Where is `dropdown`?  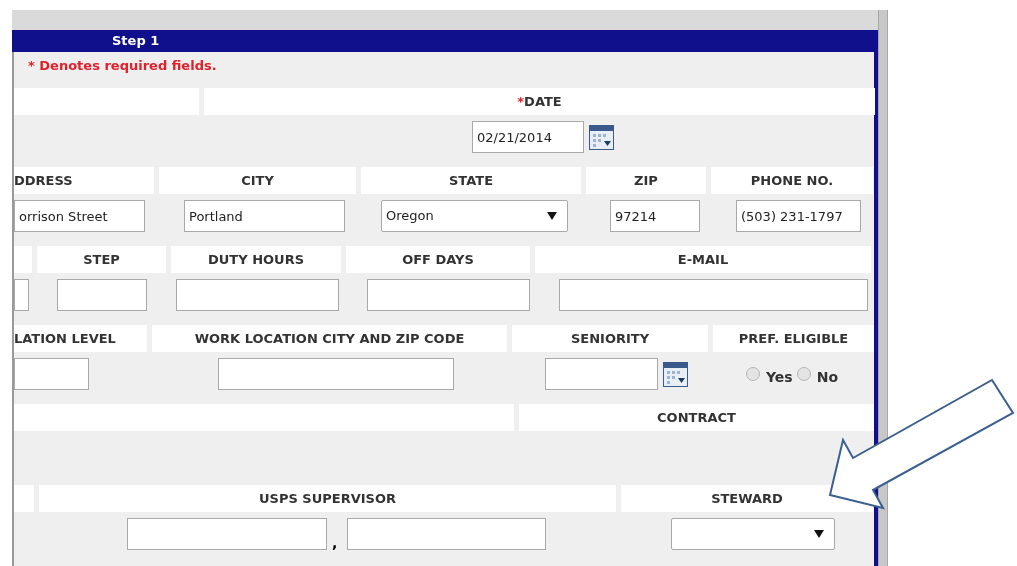
dropdown is located at coordinates (753, 534).